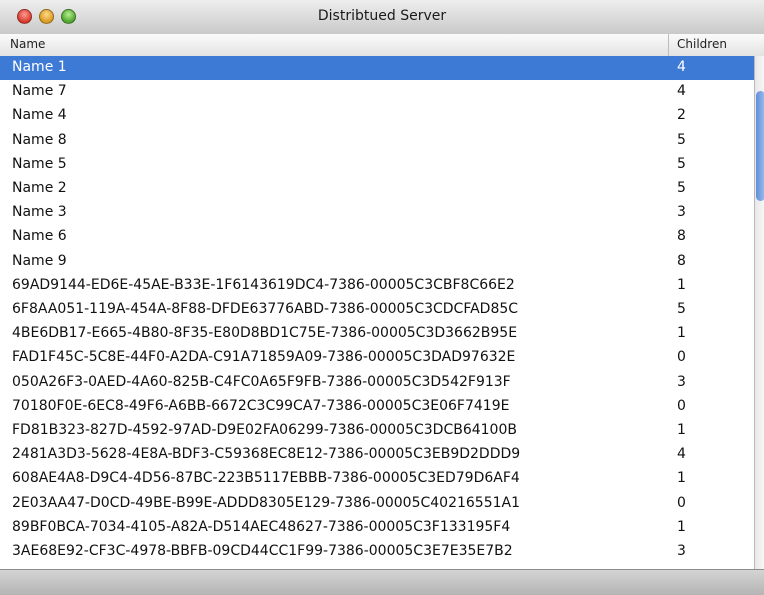 The width and height of the screenshot is (764, 595). I want to click on cell-name: Name 5, so click(39, 163).